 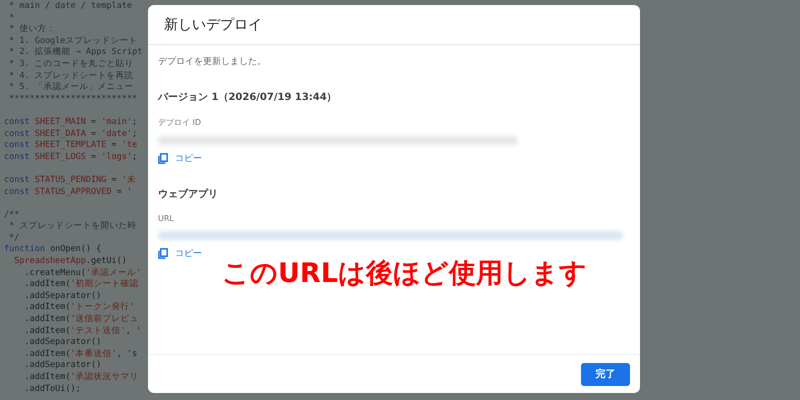 I want to click on code-line: const STATUS_APPROVED = ', so click(x=68, y=191).